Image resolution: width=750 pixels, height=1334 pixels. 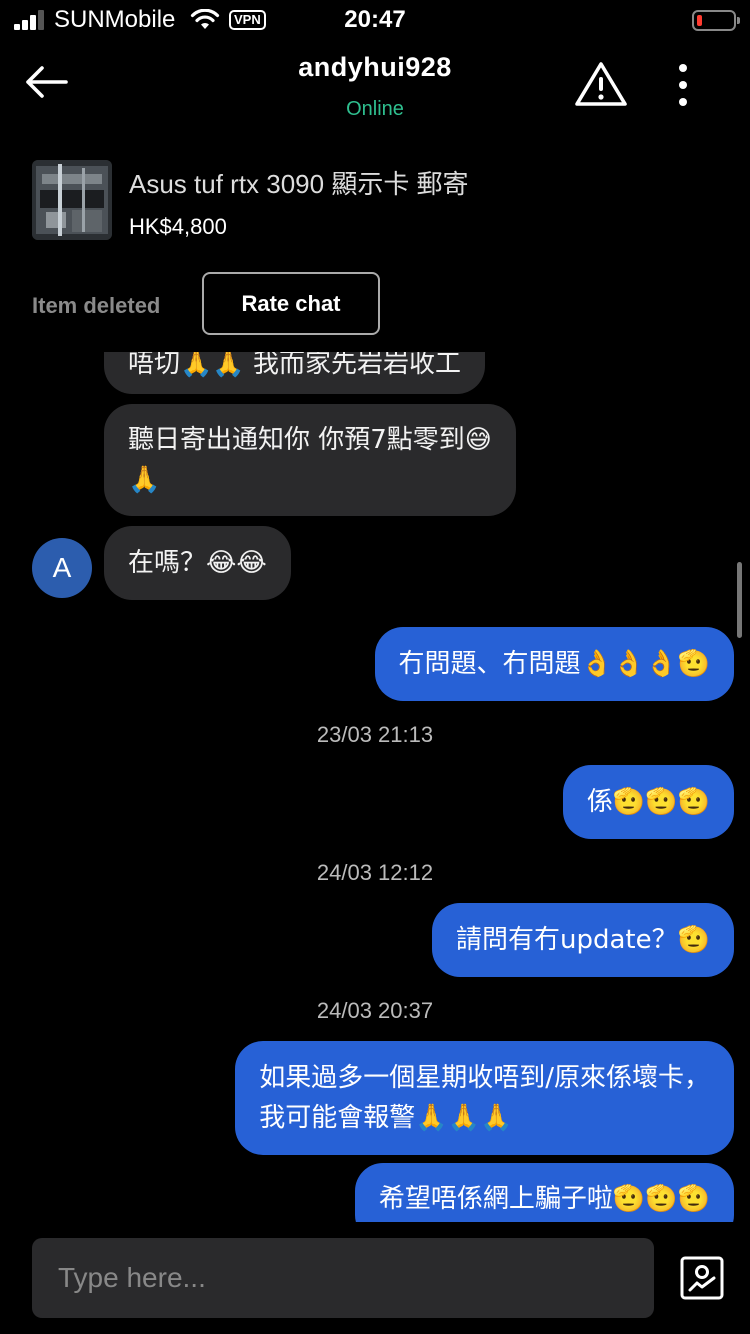 I want to click on outgoing-message: 冇問題、冇問題👌👌👌🫡, so click(x=554, y=664).